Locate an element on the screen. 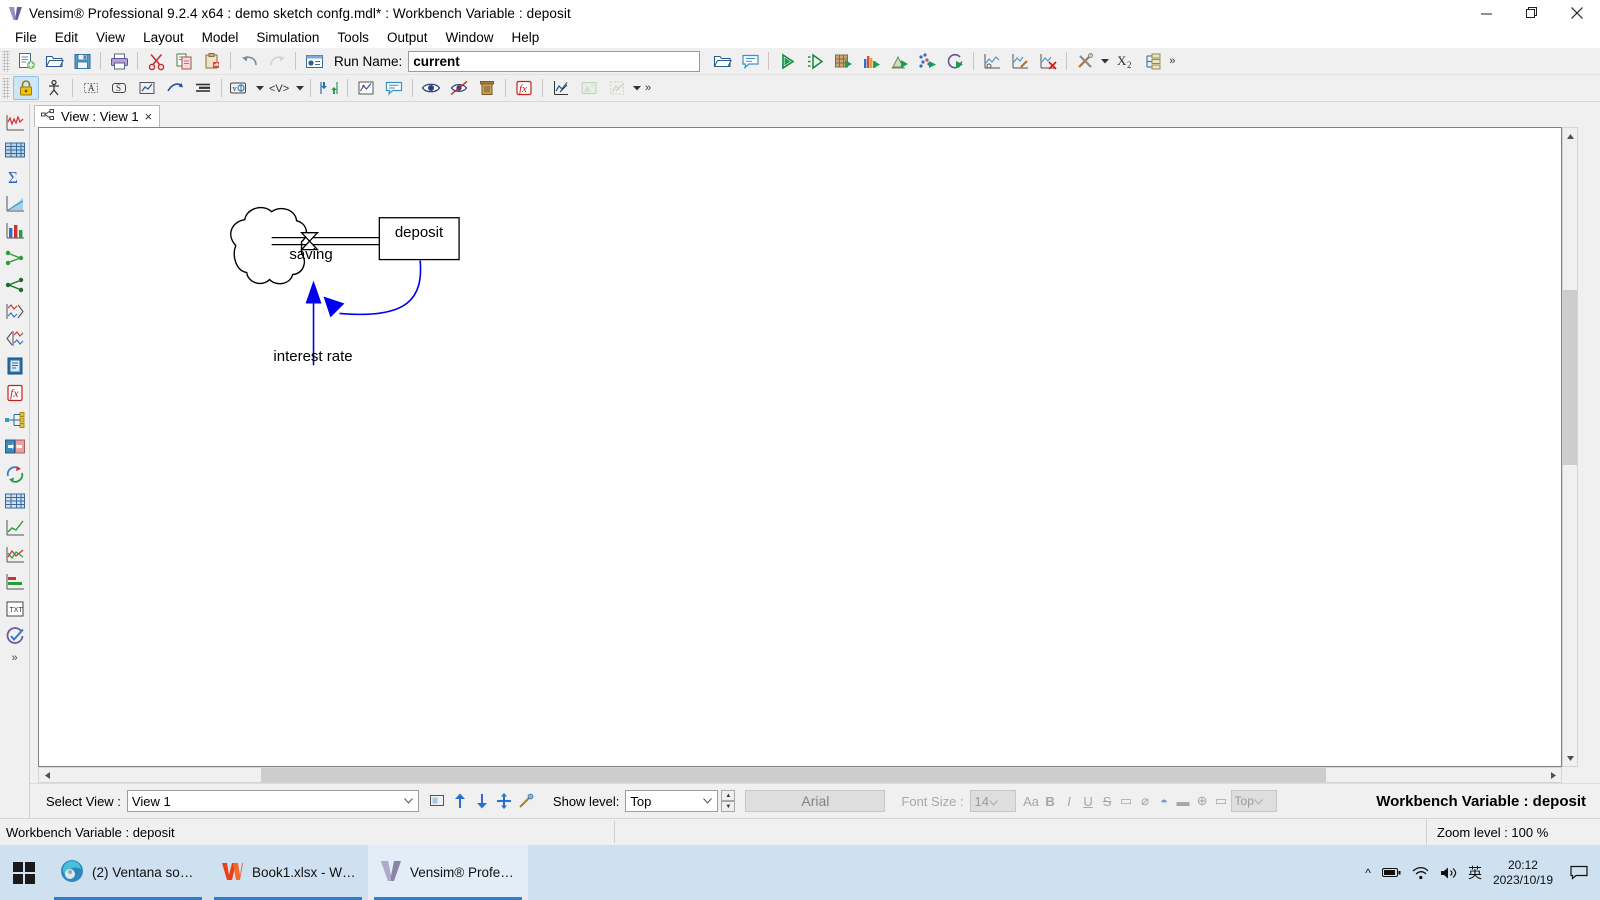 This screenshot has height=900, width=1600. equation-tool: fx is located at coordinates (15, 393).